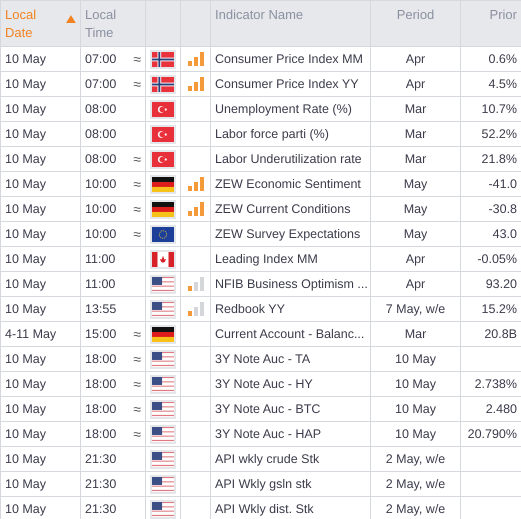 The height and width of the screenshot is (519, 521). Describe the element at coordinates (40, 23) in the screenshot. I see `column-header: Local Date` at that location.